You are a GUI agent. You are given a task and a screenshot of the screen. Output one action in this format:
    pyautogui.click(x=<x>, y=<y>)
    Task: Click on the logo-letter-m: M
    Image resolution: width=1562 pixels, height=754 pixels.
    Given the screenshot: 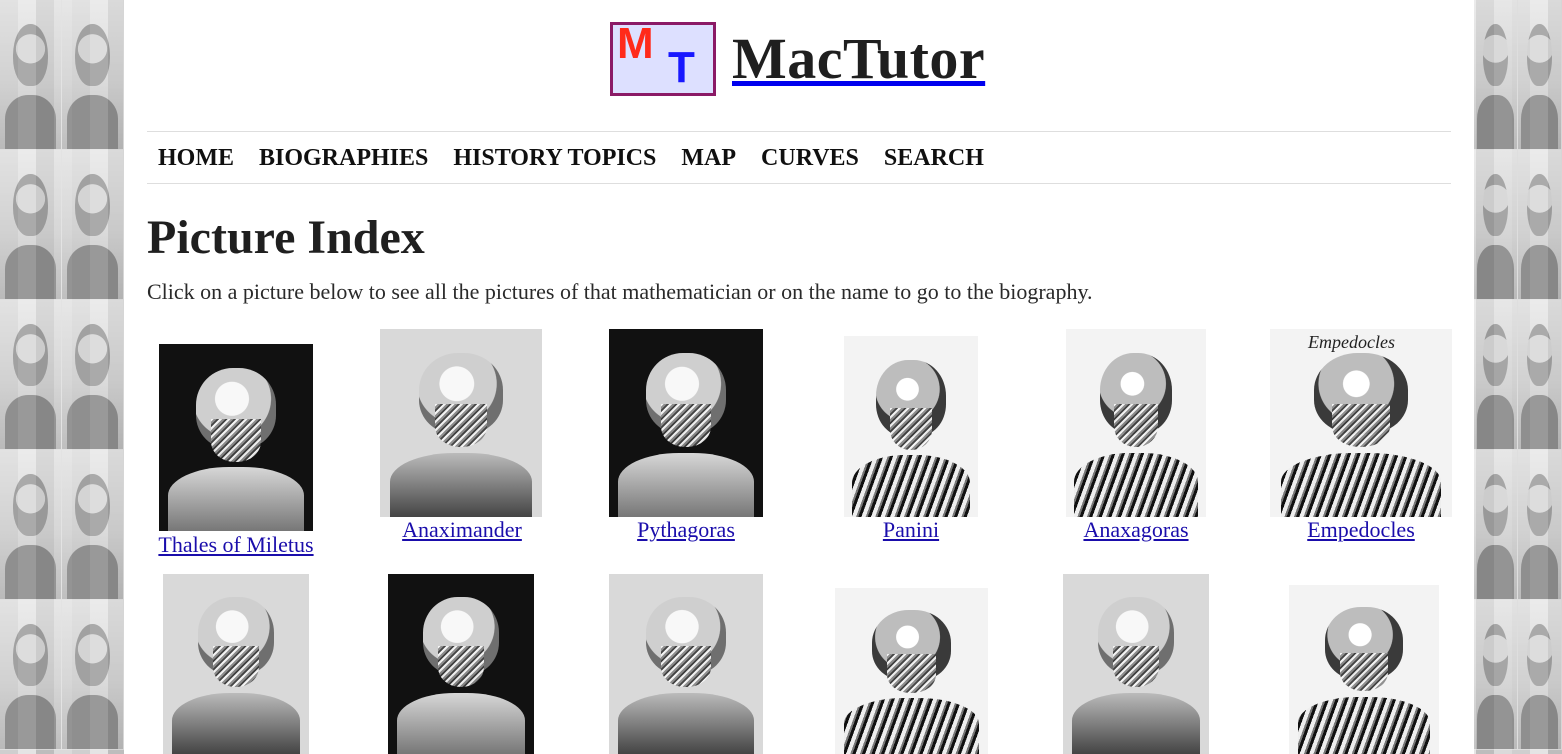 What is the action you would take?
    pyautogui.click(x=635, y=45)
    